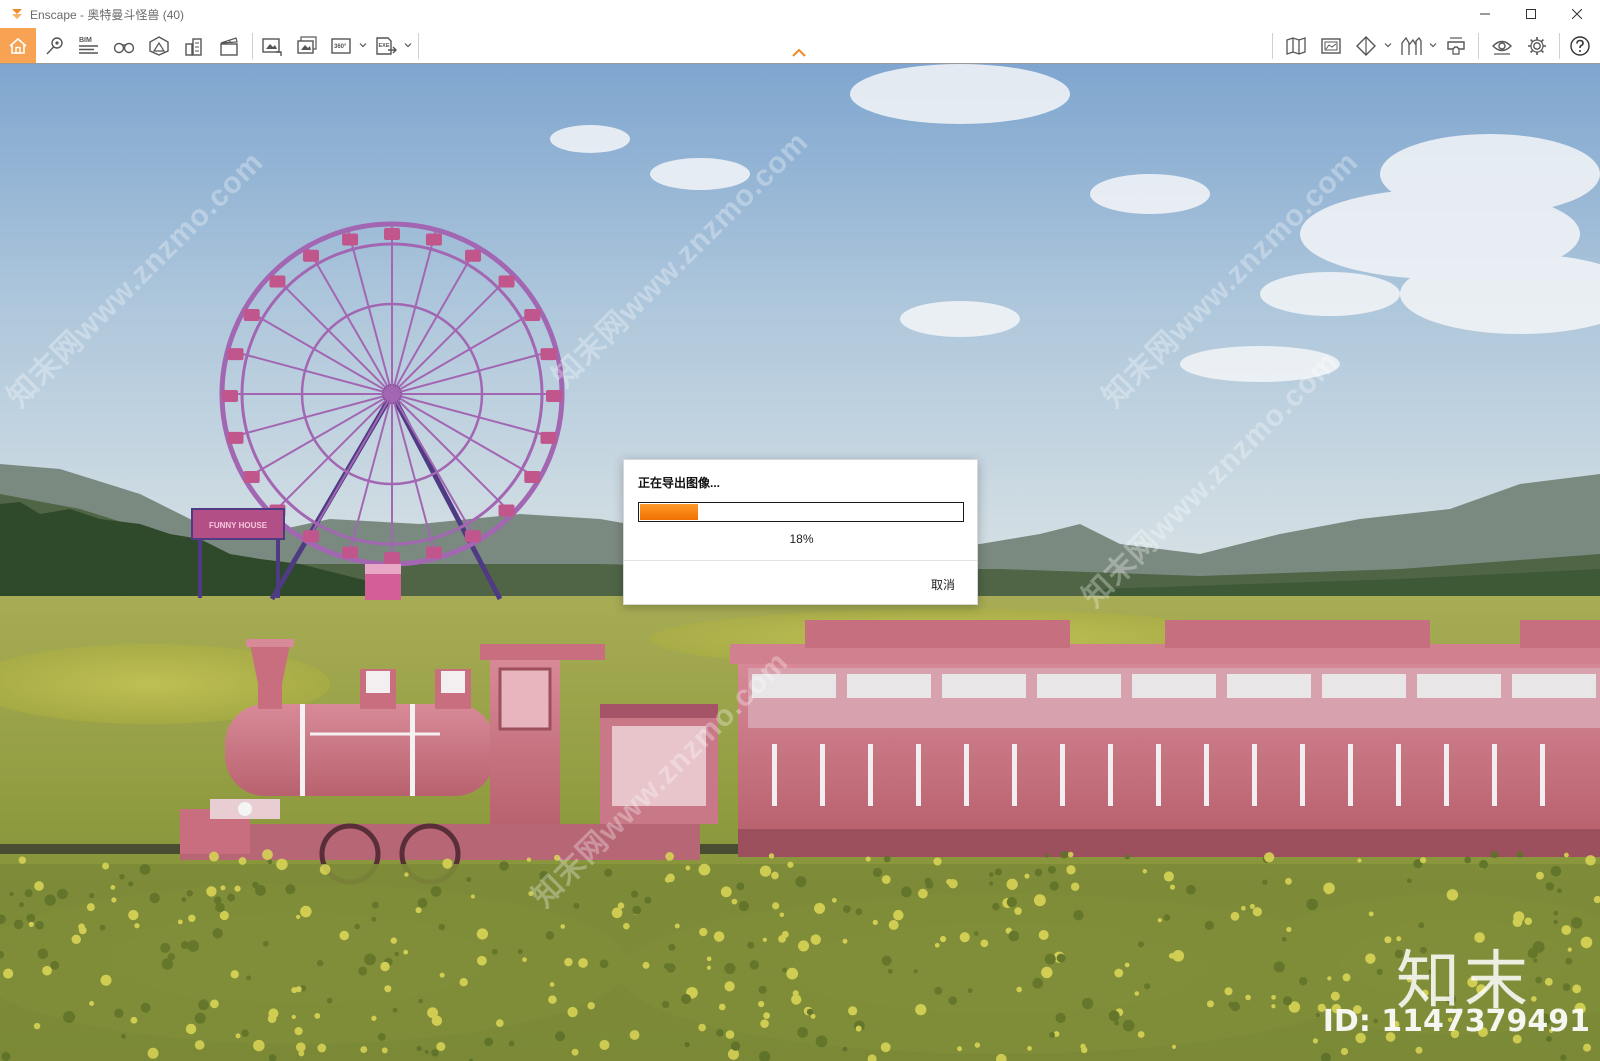 This screenshot has height=1061, width=1600. Describe the element at coordinates (1554, 686) in the screenshot. I see `car-awning` at that location.